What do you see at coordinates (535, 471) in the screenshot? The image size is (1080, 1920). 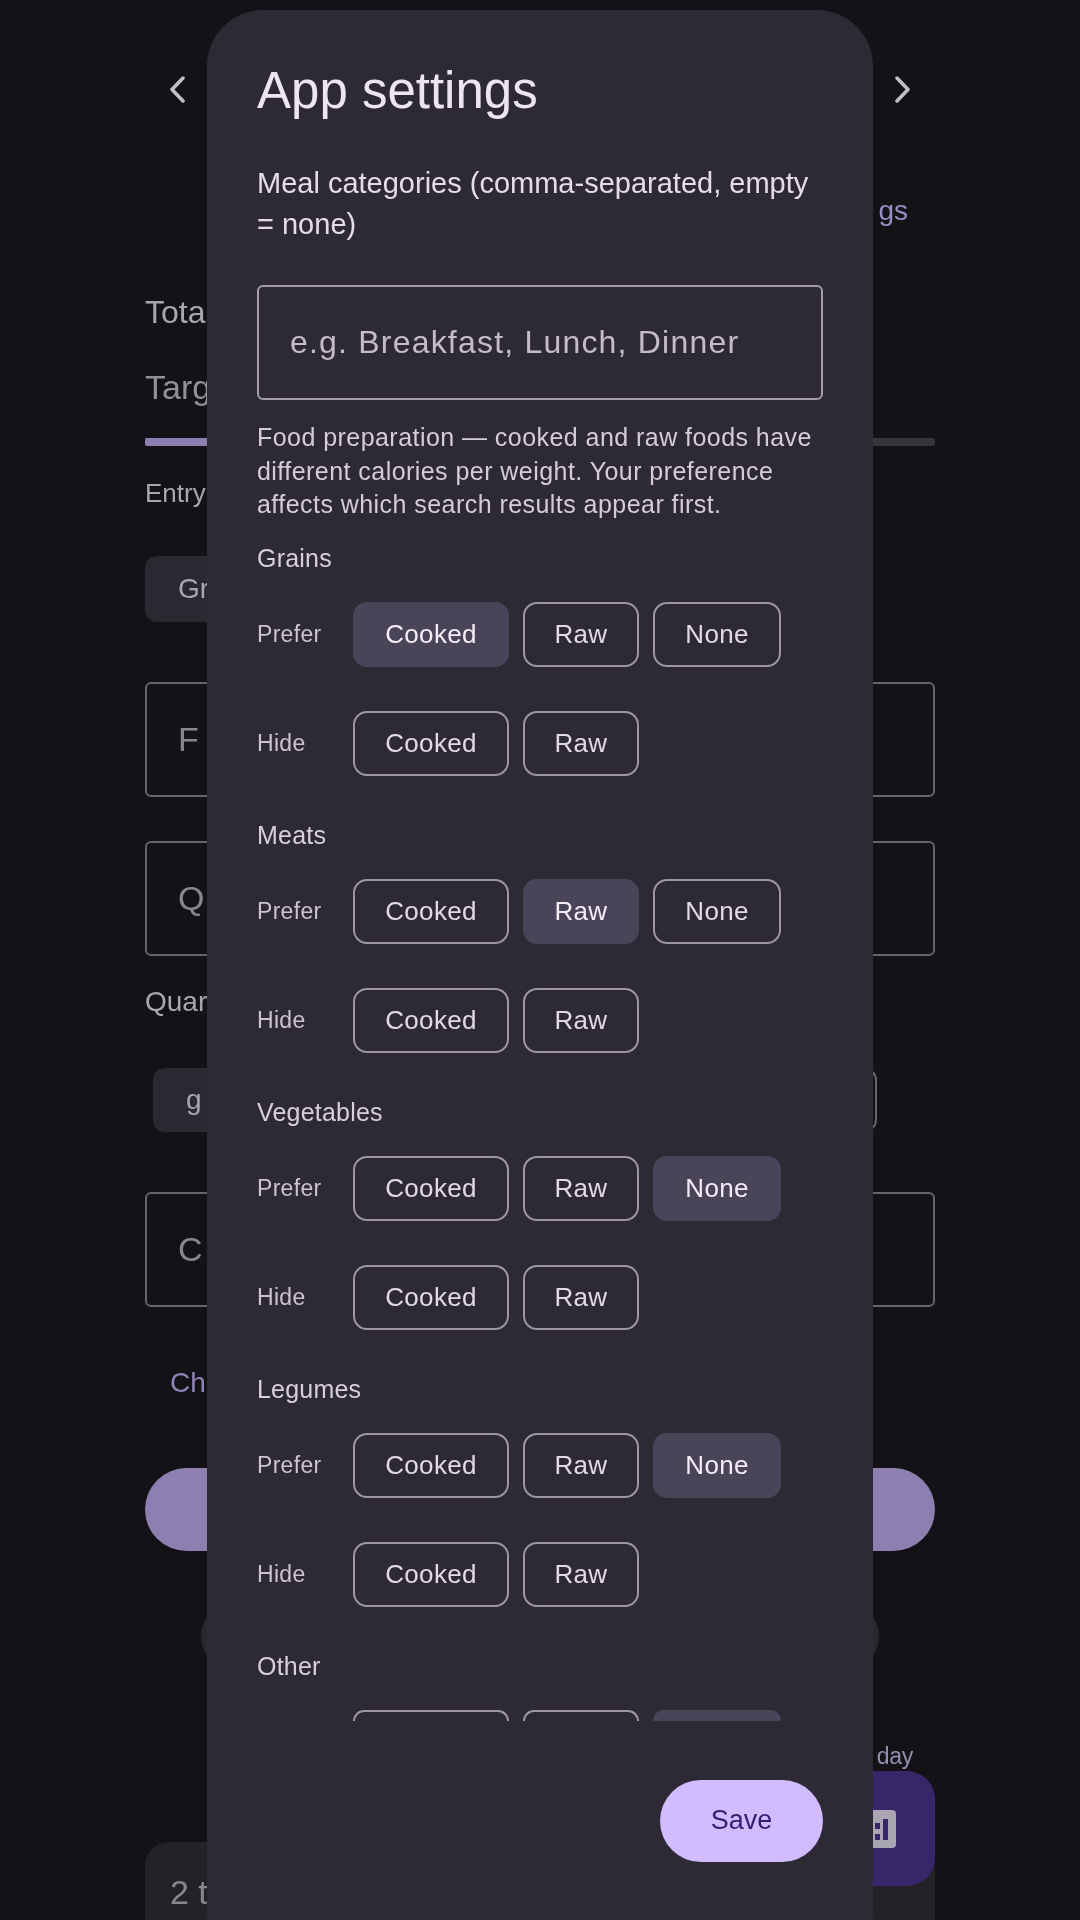 I see `info-text: Food preparation — cooked and raw foods have different calories per weight. Your preference affects which search results appear first.` at bounding box center [535, 471].